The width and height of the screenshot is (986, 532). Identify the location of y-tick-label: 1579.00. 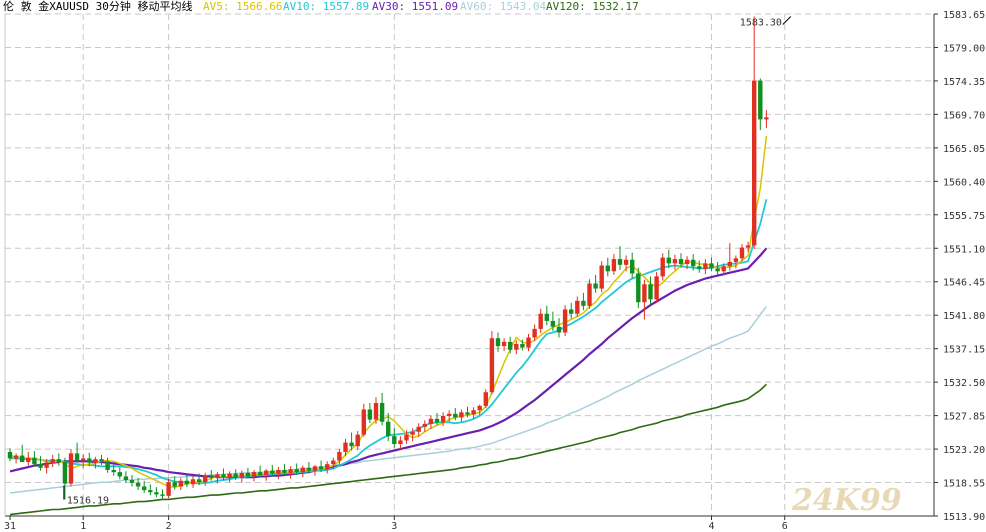
(964, 48).